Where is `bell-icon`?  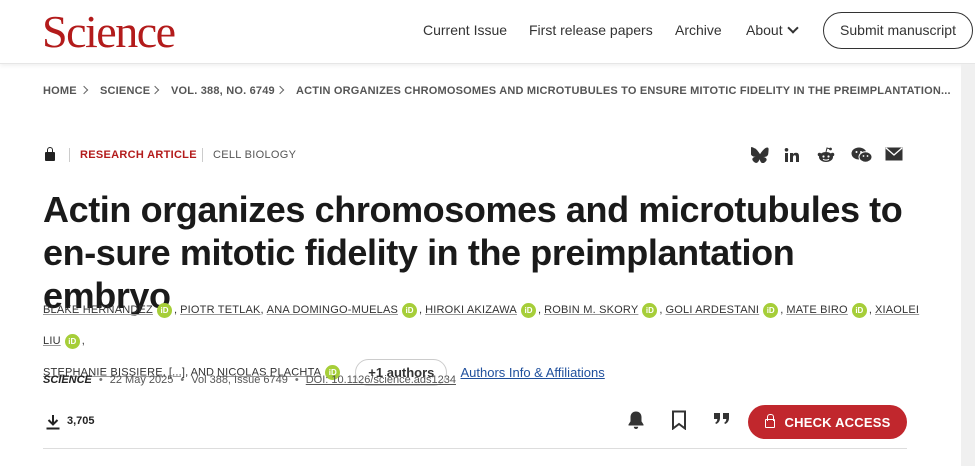 bell-icon is located at coordinates (636, 421).